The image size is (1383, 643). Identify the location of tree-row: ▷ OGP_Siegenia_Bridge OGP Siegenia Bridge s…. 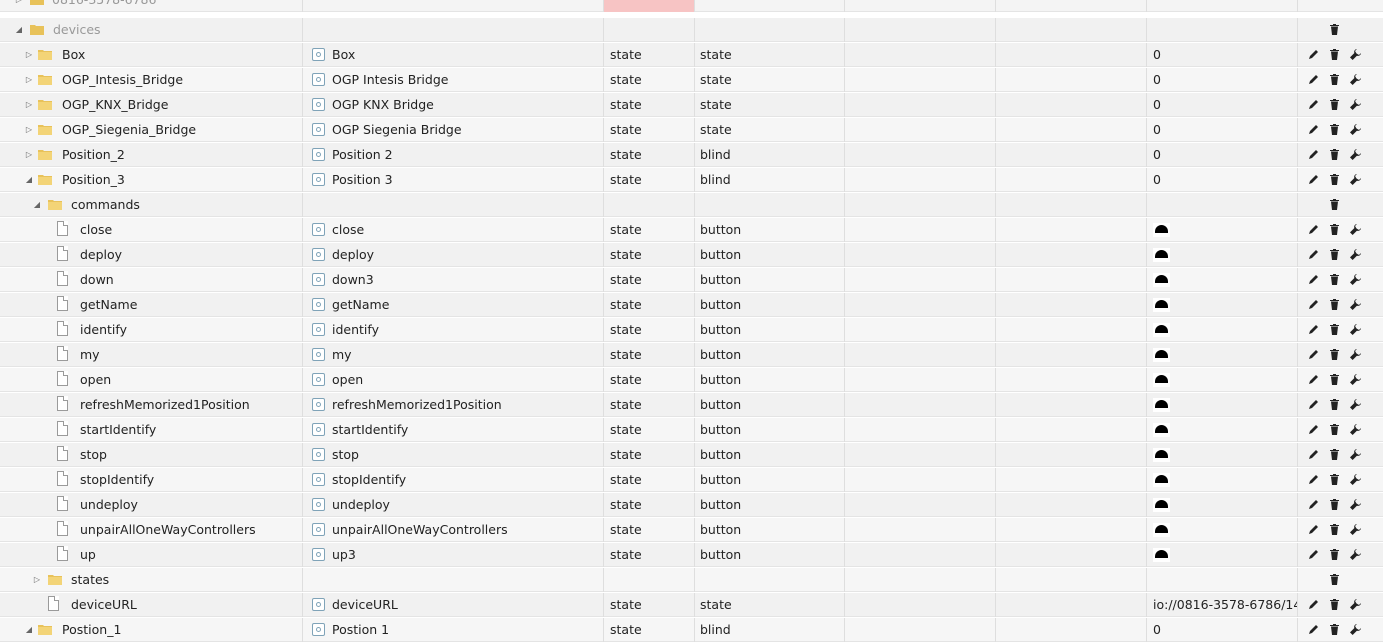
(691, 130).